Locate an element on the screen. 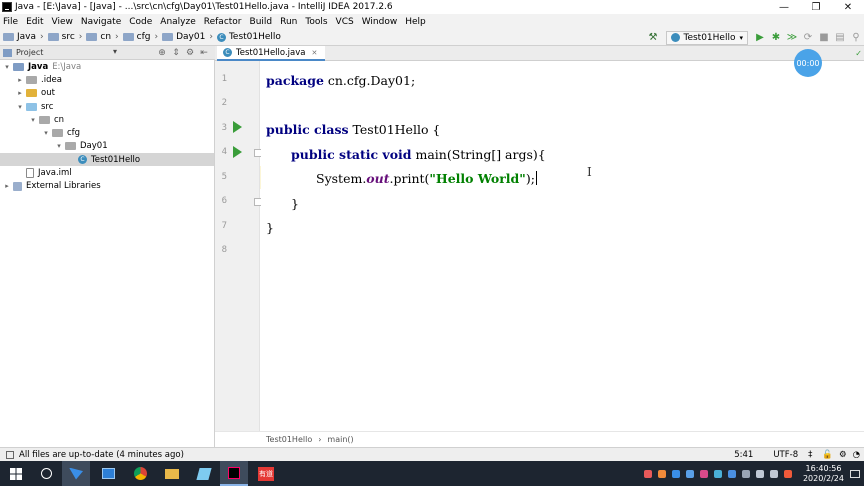  menu-code: Code is located at coordinates (140, 22).